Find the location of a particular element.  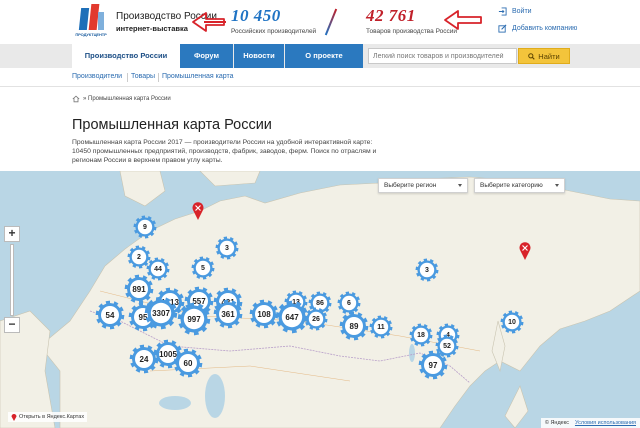

logo-bar-blue is located at coordinates (84, 19).